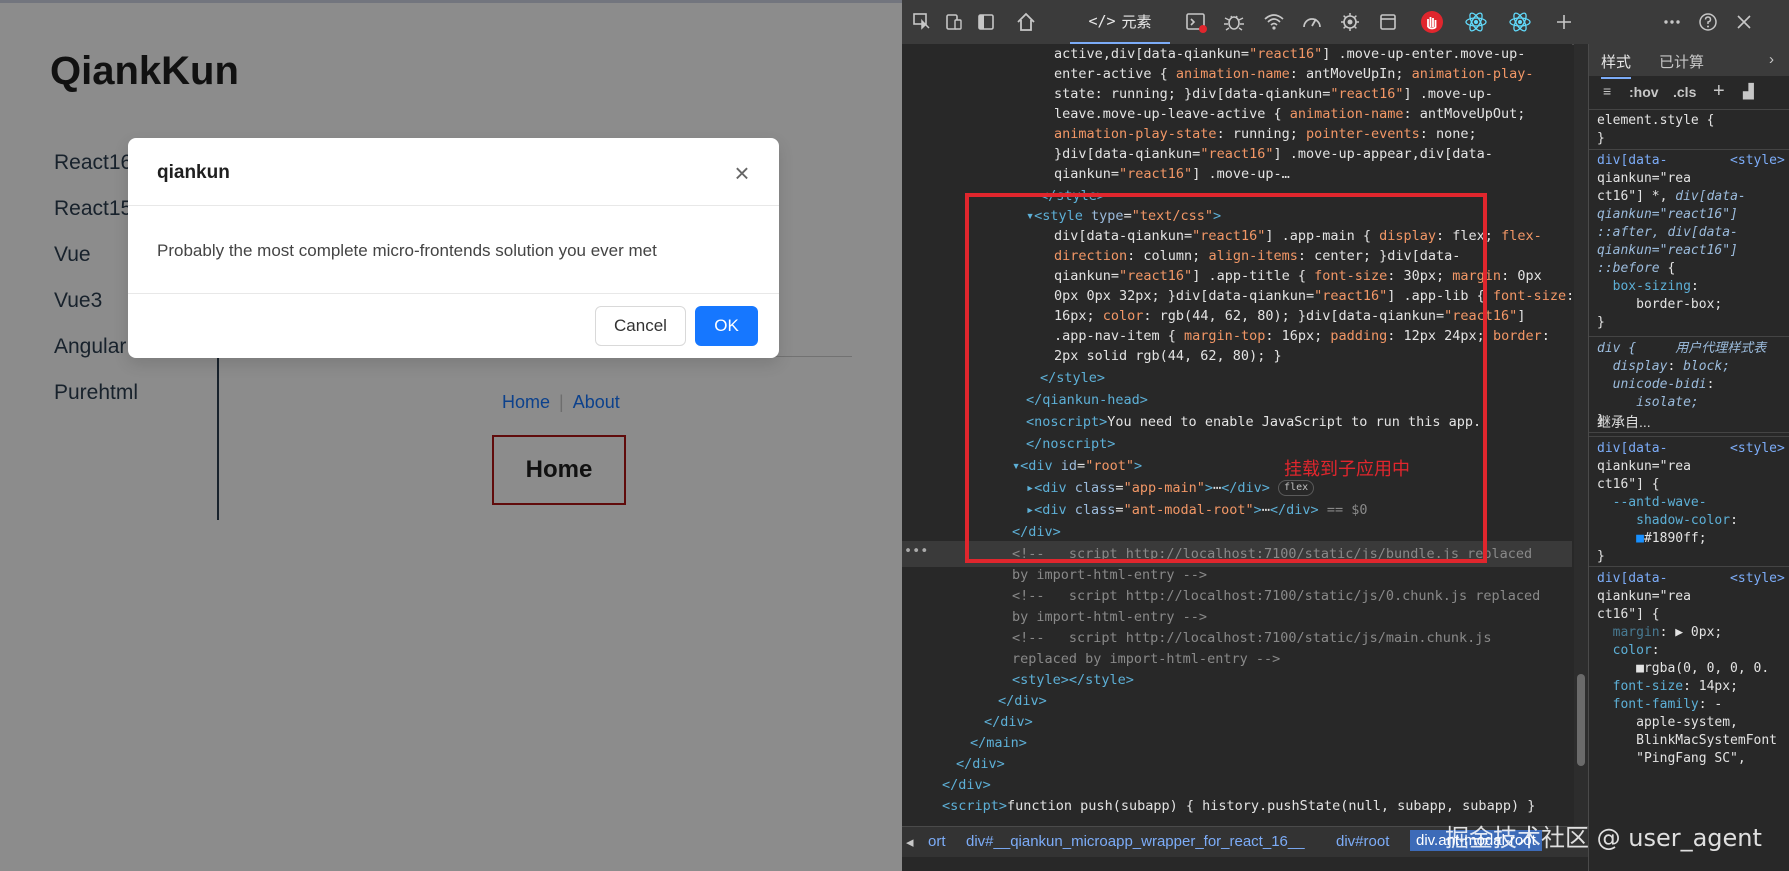 The height and width of the screenshot is (871, 1789). I want to click on help-icon, so click(1708, 22).